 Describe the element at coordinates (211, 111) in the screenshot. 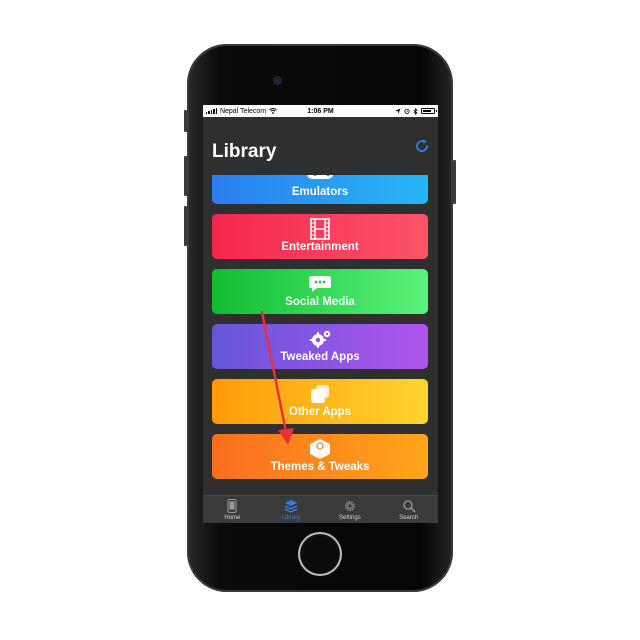

I see `signal-icon` at that location.